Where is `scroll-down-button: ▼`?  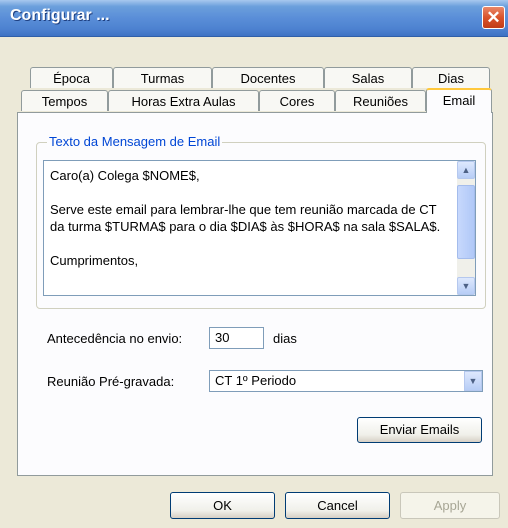 scroll-down-button: ▼ is located at coordinates (466, 286).